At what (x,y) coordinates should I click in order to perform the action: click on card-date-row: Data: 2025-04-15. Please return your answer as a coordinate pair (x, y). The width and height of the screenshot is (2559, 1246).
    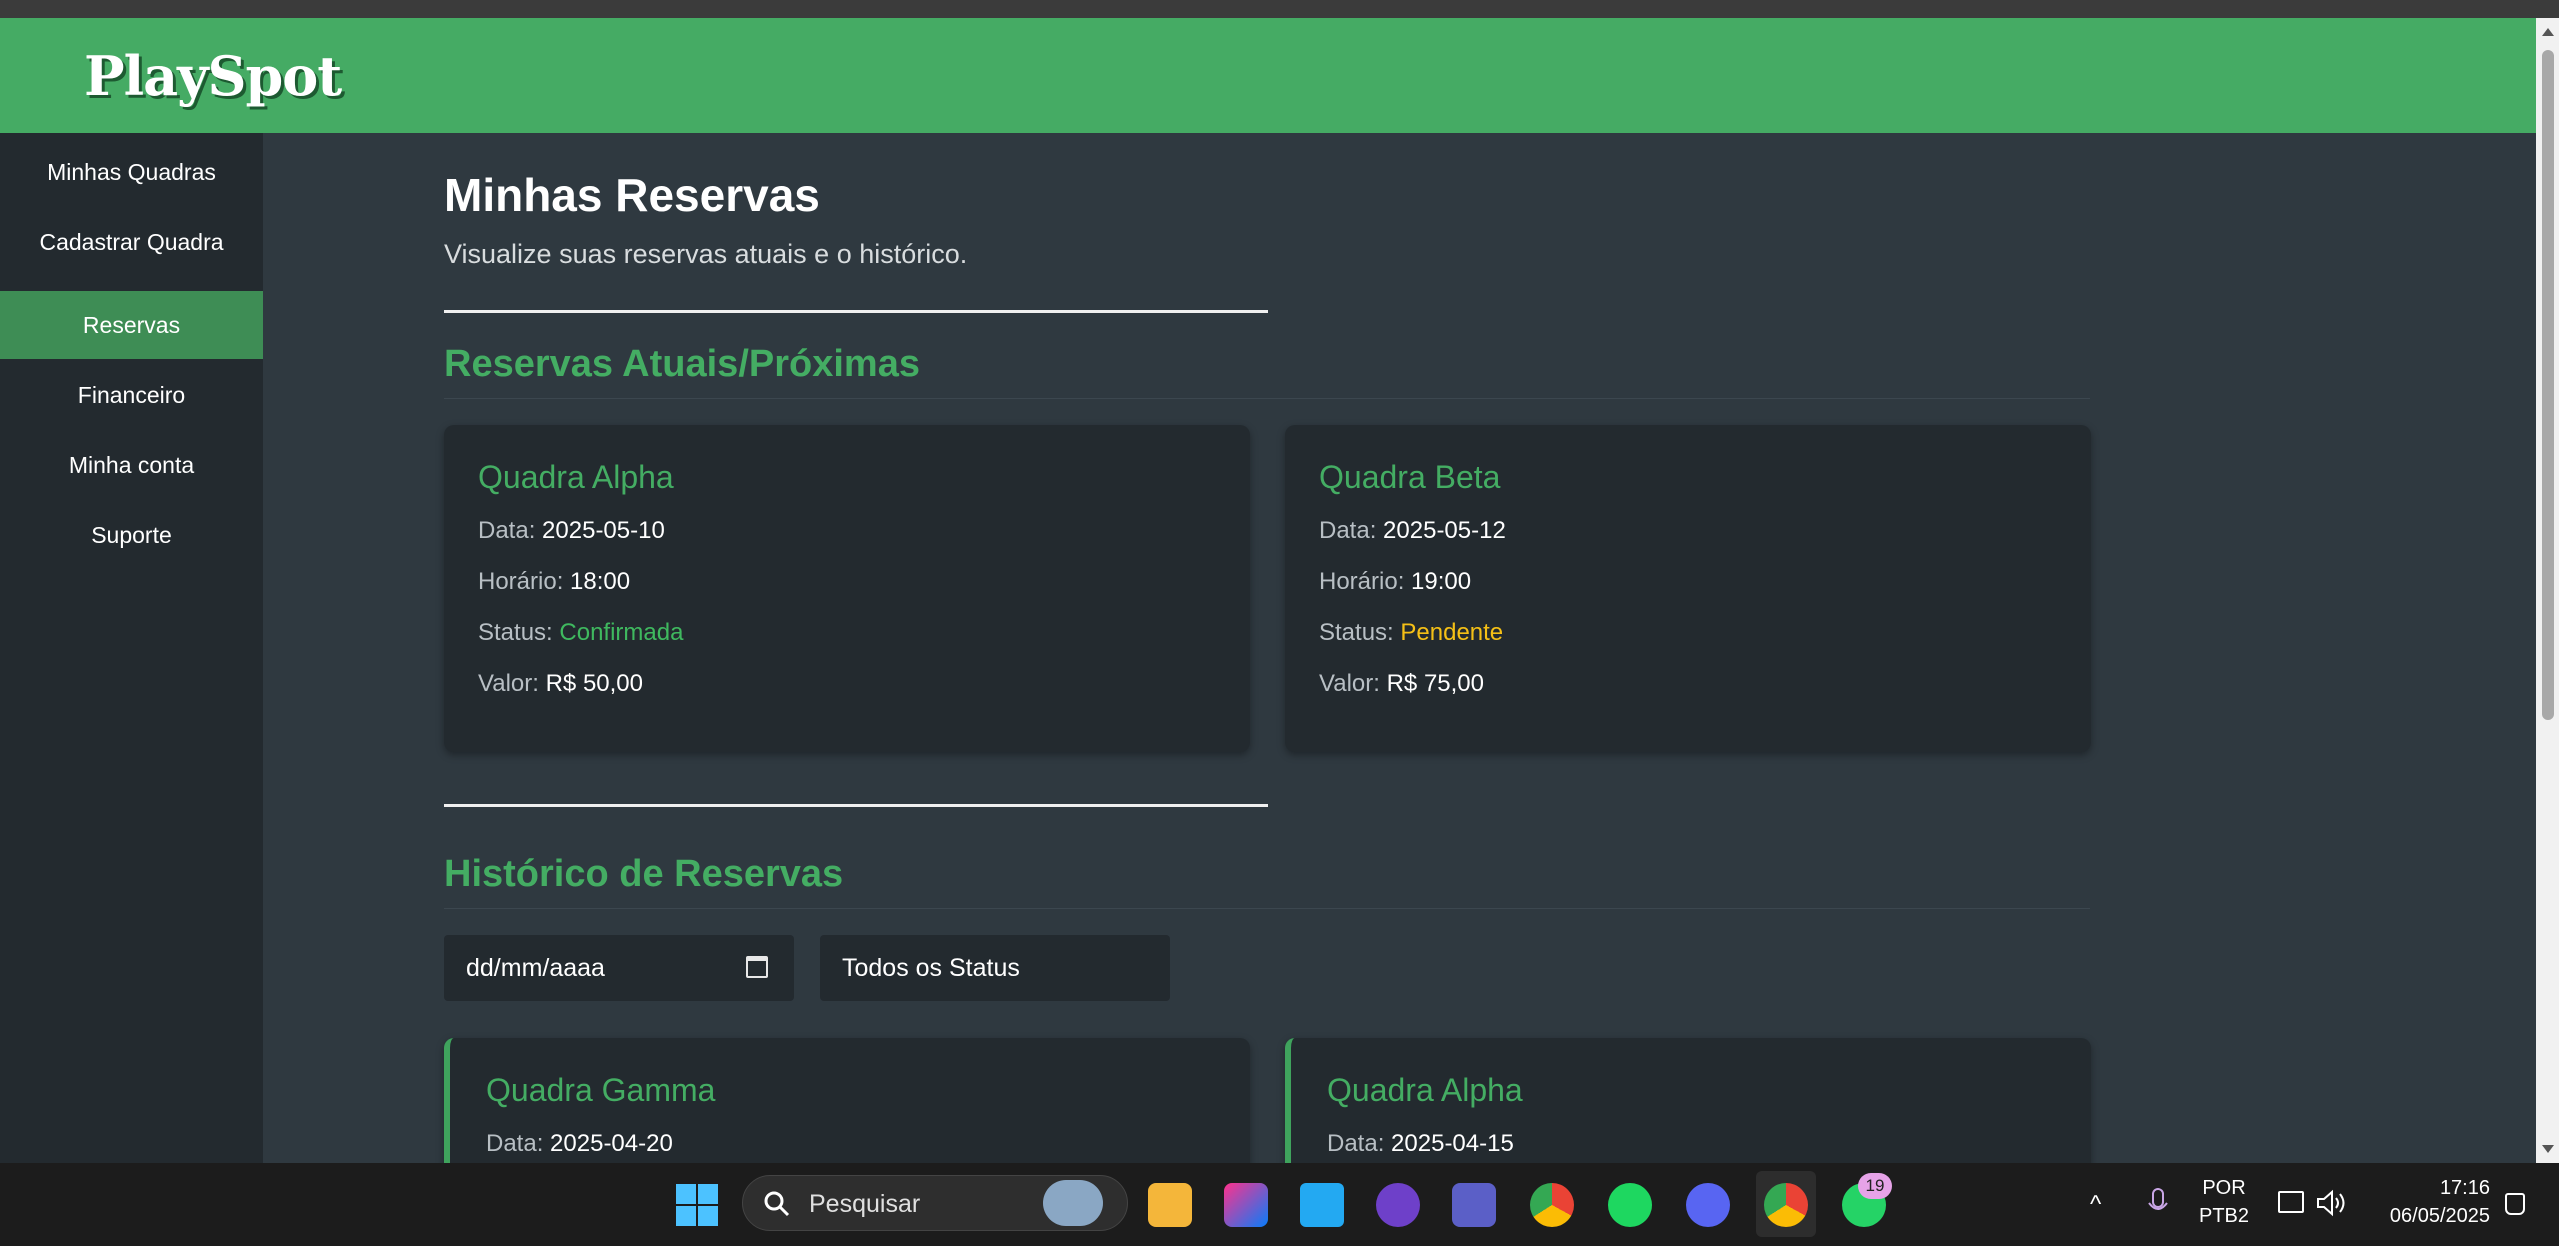
    Looking at the image, I should click on (1420, 1144).